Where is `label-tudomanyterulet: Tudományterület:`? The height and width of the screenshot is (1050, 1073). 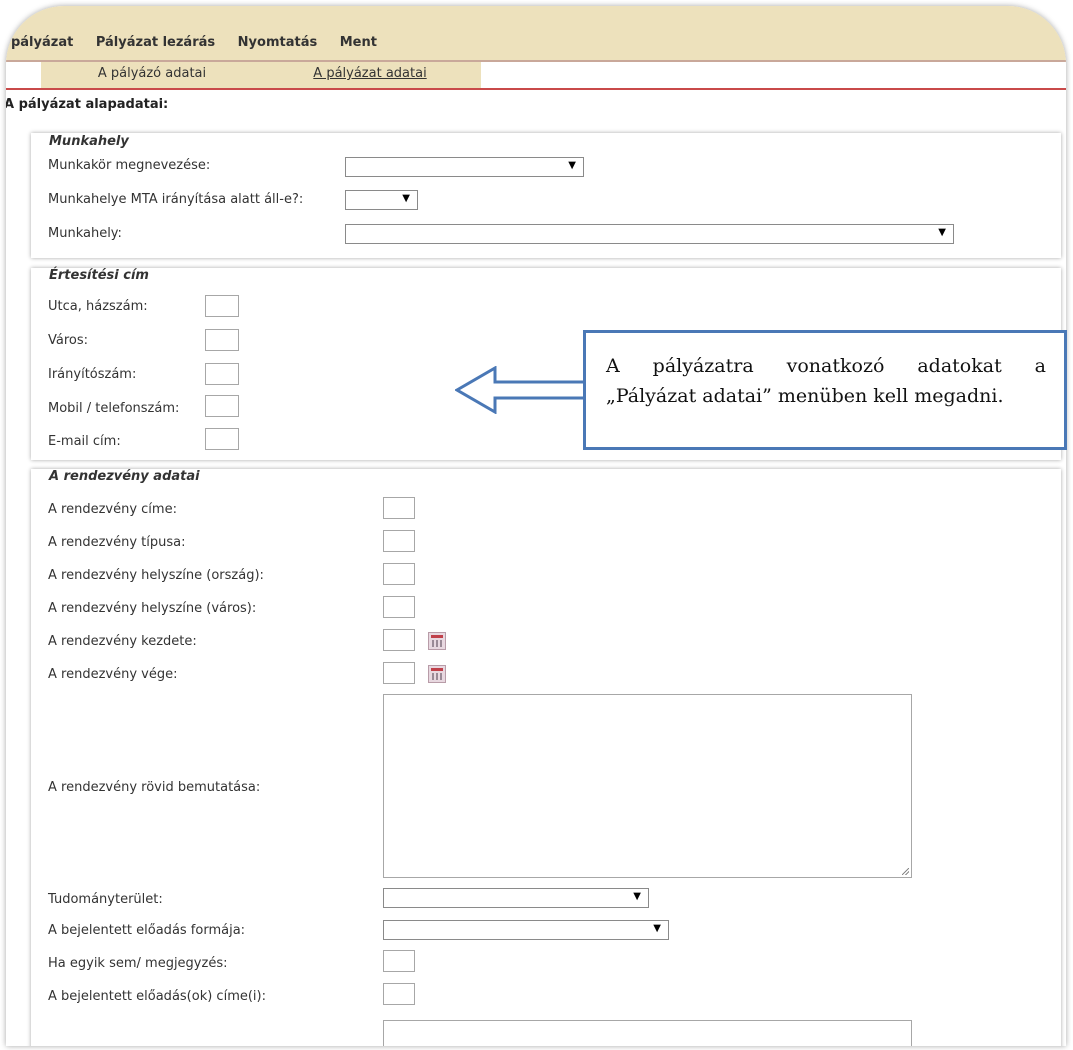 label-tudomanyterulet: Tudományterület: is located at coordinates (105, 899).